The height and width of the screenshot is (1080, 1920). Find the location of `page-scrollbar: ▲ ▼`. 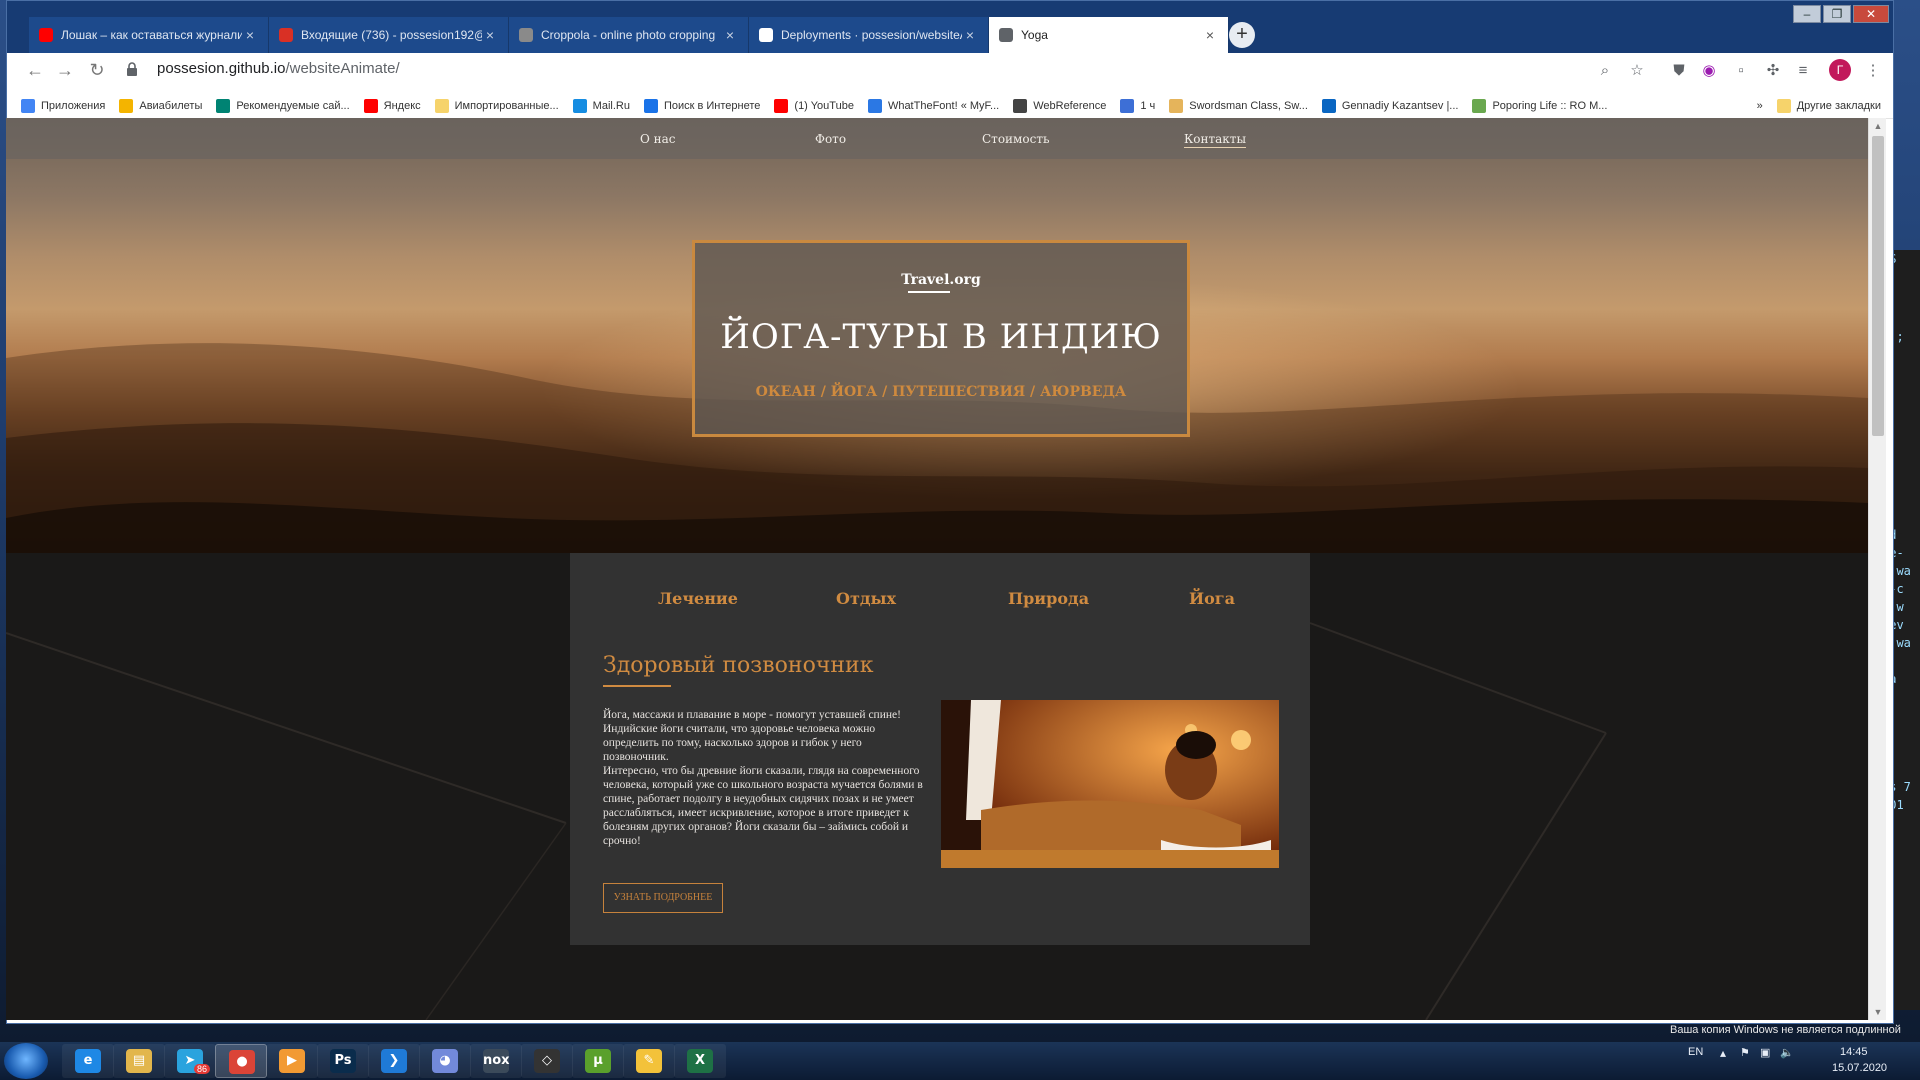

page-scrollbar: ▲ ▼ is located at coordinates (1877, 569).